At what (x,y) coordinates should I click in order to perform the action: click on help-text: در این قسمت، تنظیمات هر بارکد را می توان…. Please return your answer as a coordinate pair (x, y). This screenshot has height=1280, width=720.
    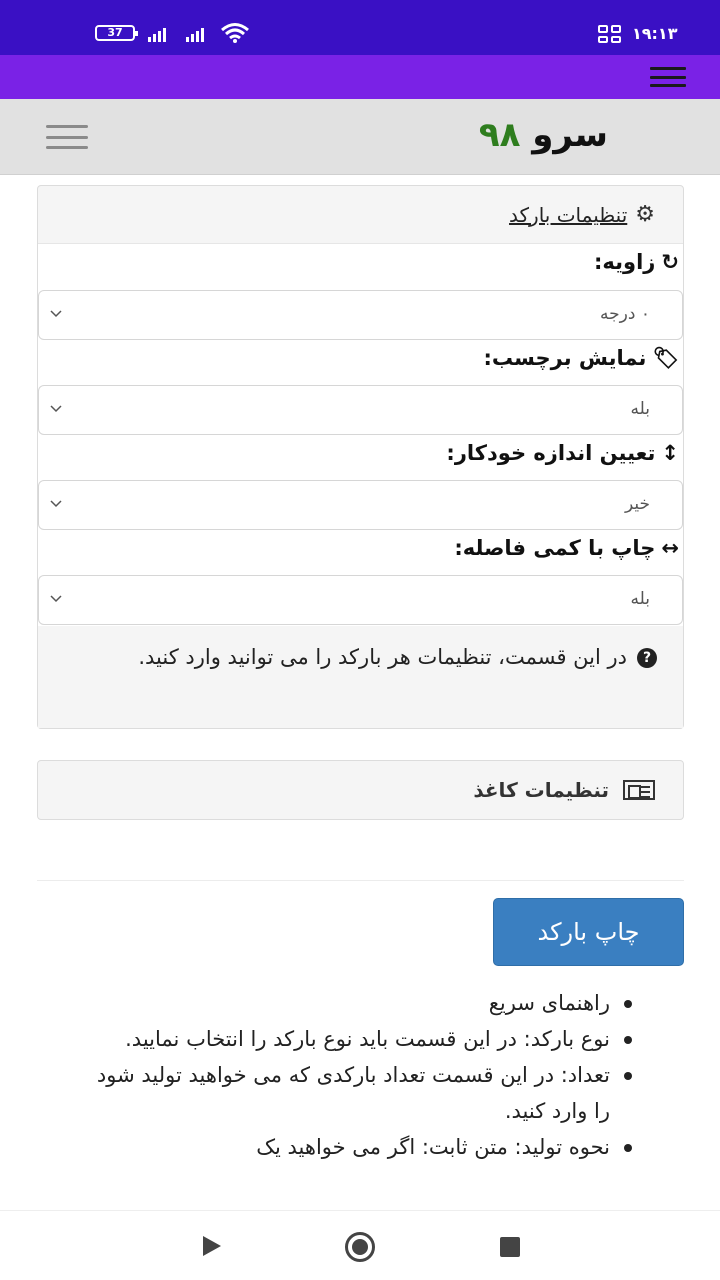
    Looking at the image, I should click on (382, 657).